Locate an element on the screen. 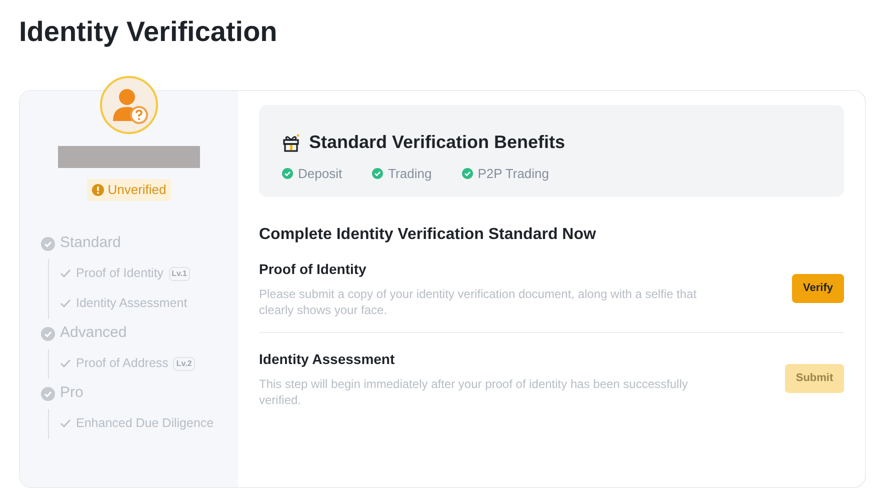  benefit-label: Deposit is located at coordinates (320, 174).